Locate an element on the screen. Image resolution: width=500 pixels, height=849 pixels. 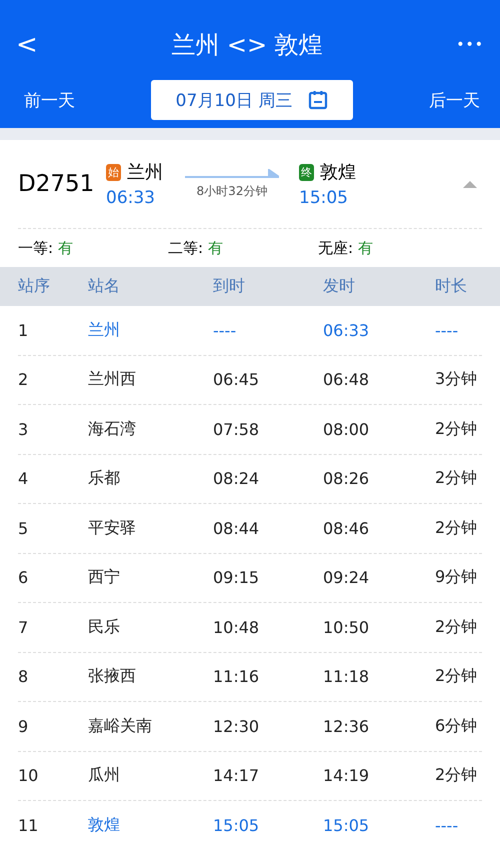
table-cell-text: 10:50 is located at coordinates (346, 627).